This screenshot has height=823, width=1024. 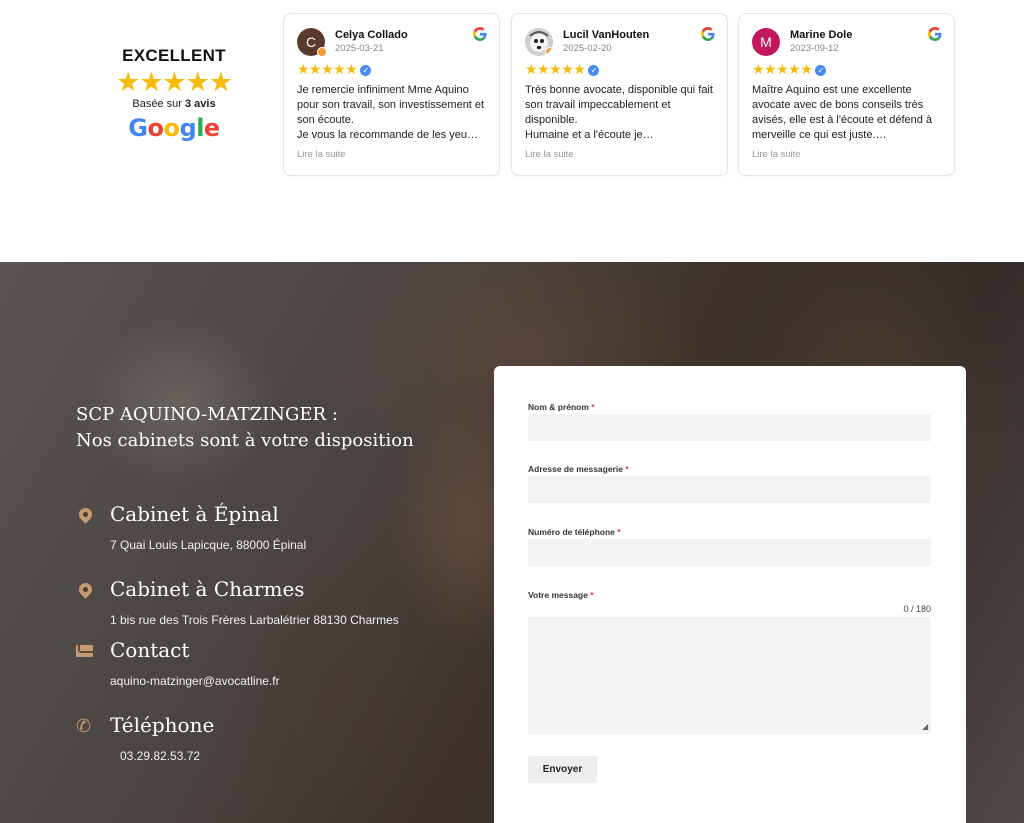 What do you see at coordinates (84, 726) in the screenshot?
I see `phone-icon: ✆` at bounding box center [84, 726].